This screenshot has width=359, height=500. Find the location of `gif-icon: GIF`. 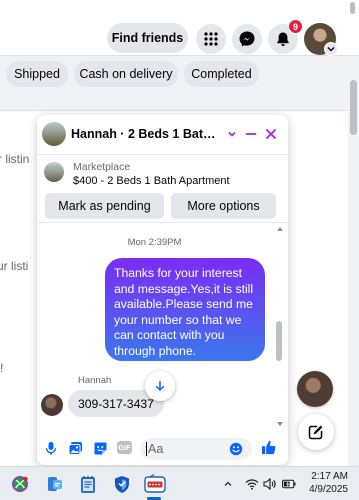

gif-icon: GIF is located at coordinates (124, 447).